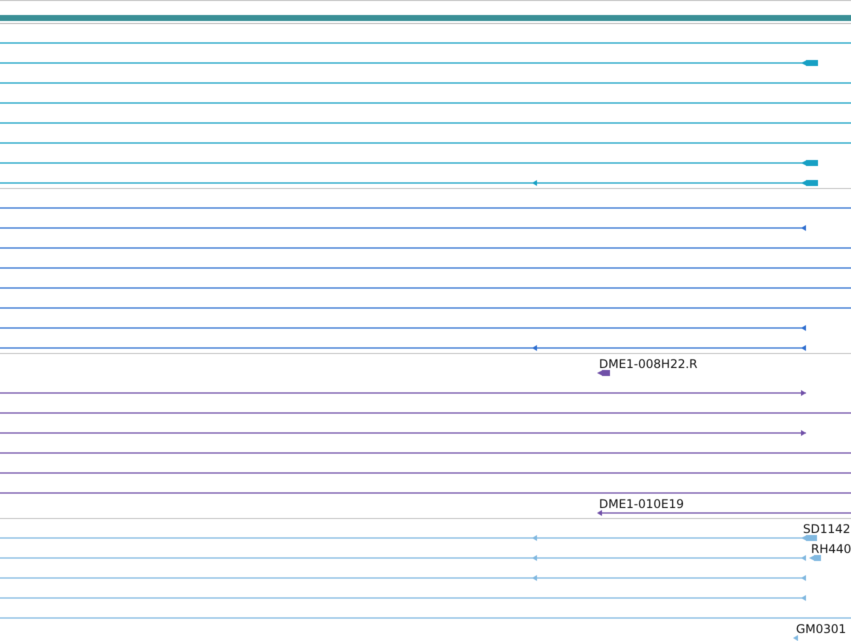  I want to click on feature-label: DME1-010E19, so click(641, 504).